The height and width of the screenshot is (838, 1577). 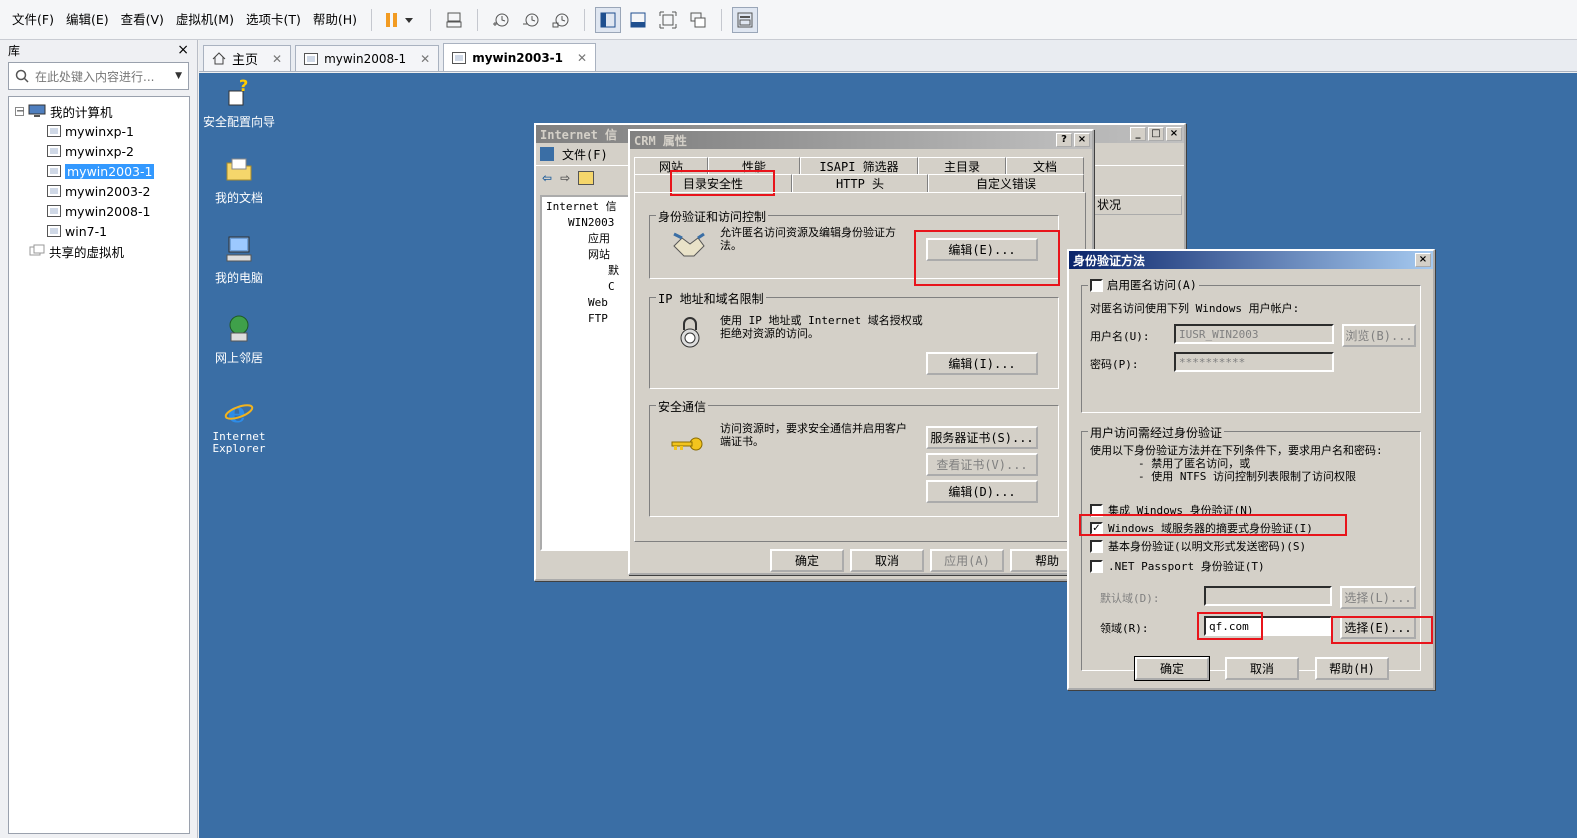 I want to click on tree-item-selected: mywin2003-1, so click(x=102, y=171).